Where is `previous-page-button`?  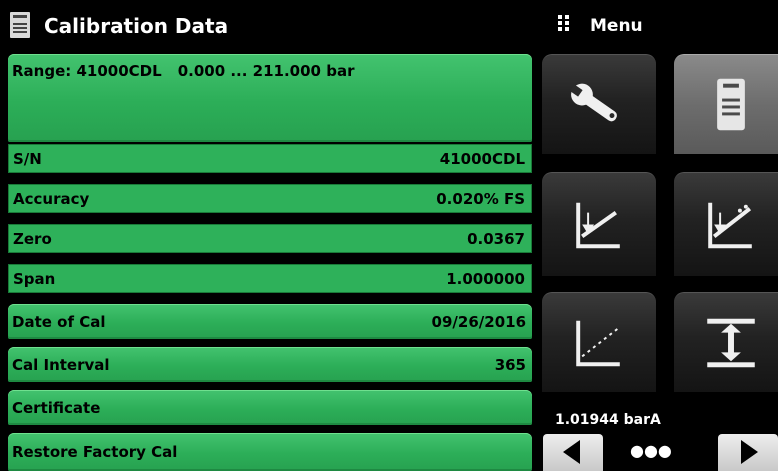
previous-page-button is located at coordinates (573, 452).